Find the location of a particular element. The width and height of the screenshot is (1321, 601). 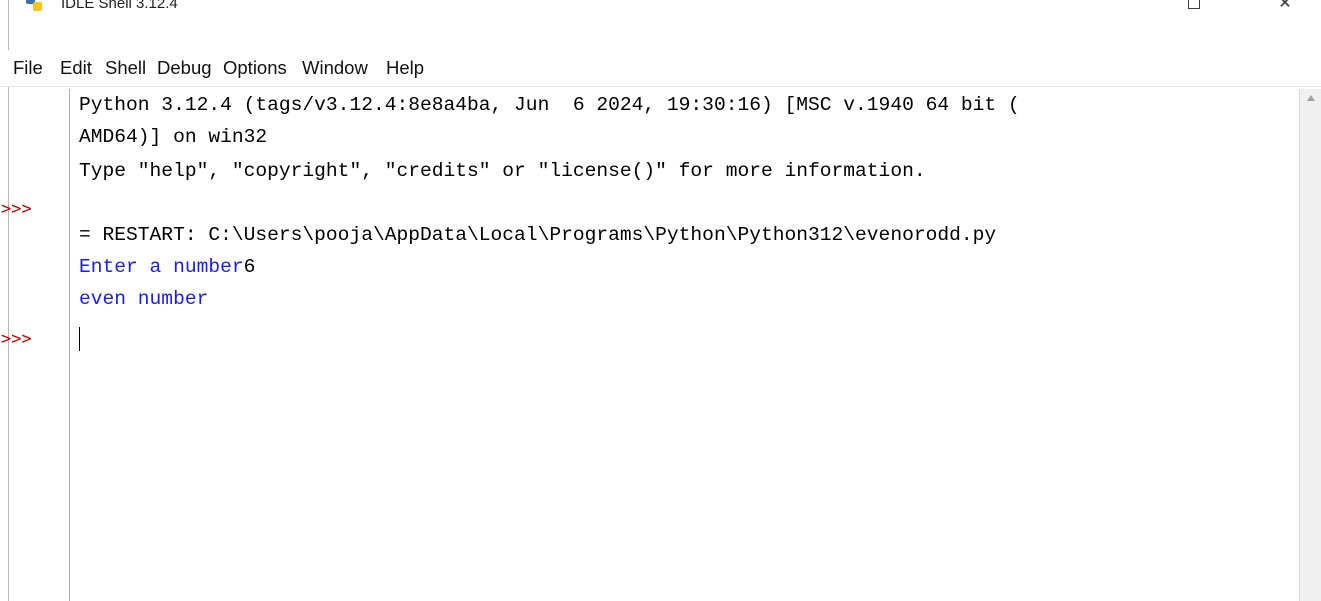

user-input-text: 6 is located at coordinates (249, 267).